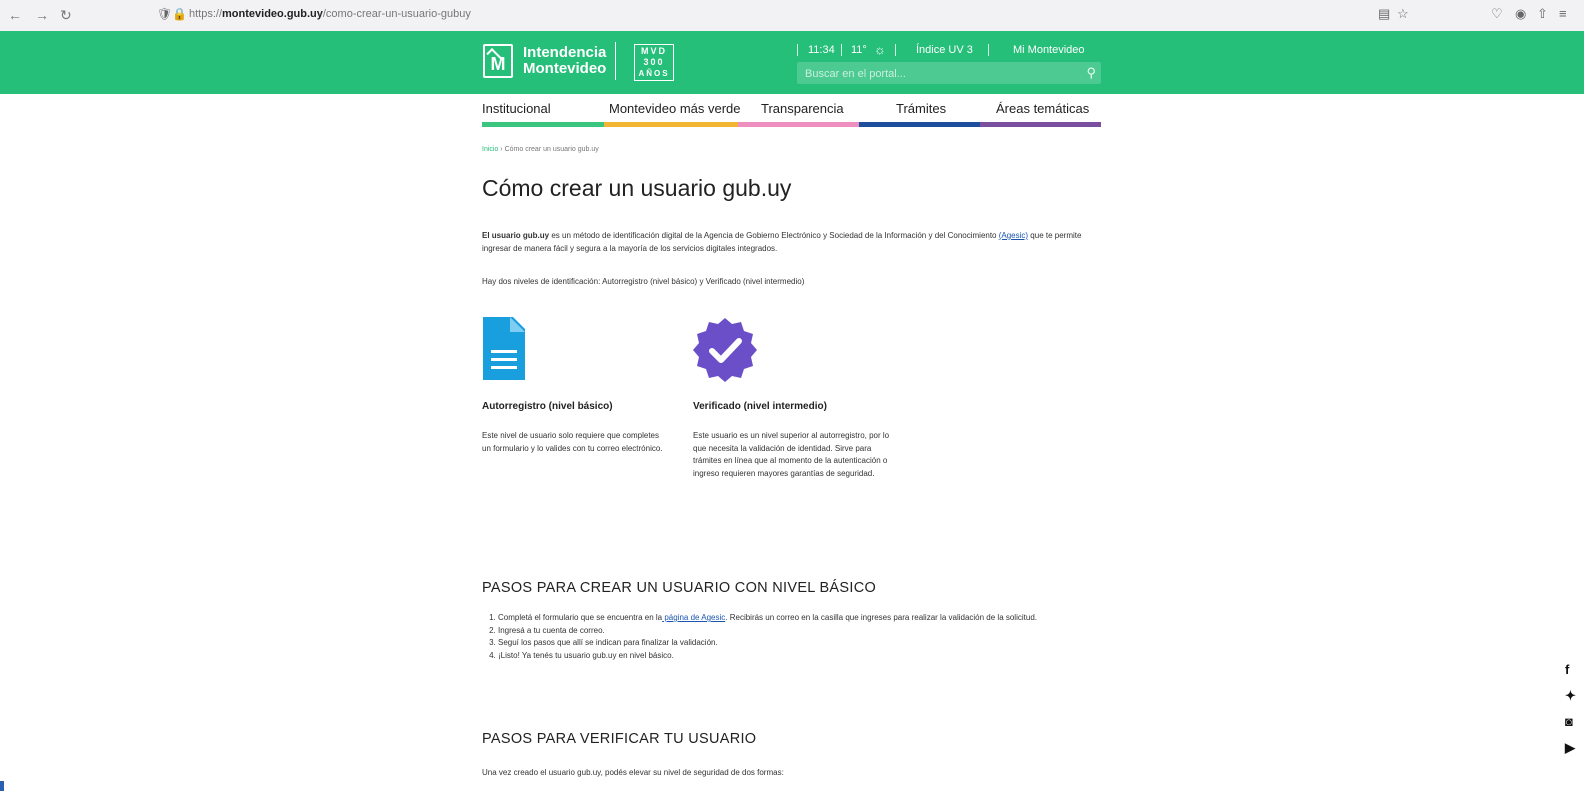  Describe the element at coordinates (1384, 14) in the screenshot. I see `reader-view-icon: ▤` at that location.